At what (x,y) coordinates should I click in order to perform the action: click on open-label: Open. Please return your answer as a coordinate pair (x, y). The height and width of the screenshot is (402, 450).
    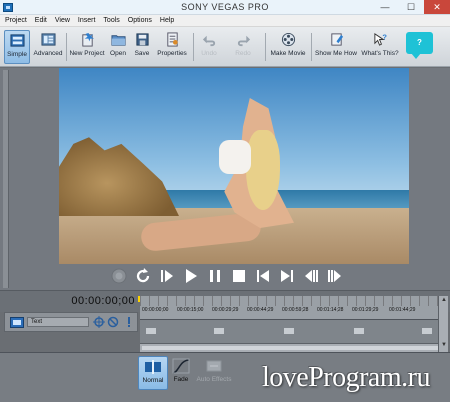
    Looking at the image, I should click on (118, 53).